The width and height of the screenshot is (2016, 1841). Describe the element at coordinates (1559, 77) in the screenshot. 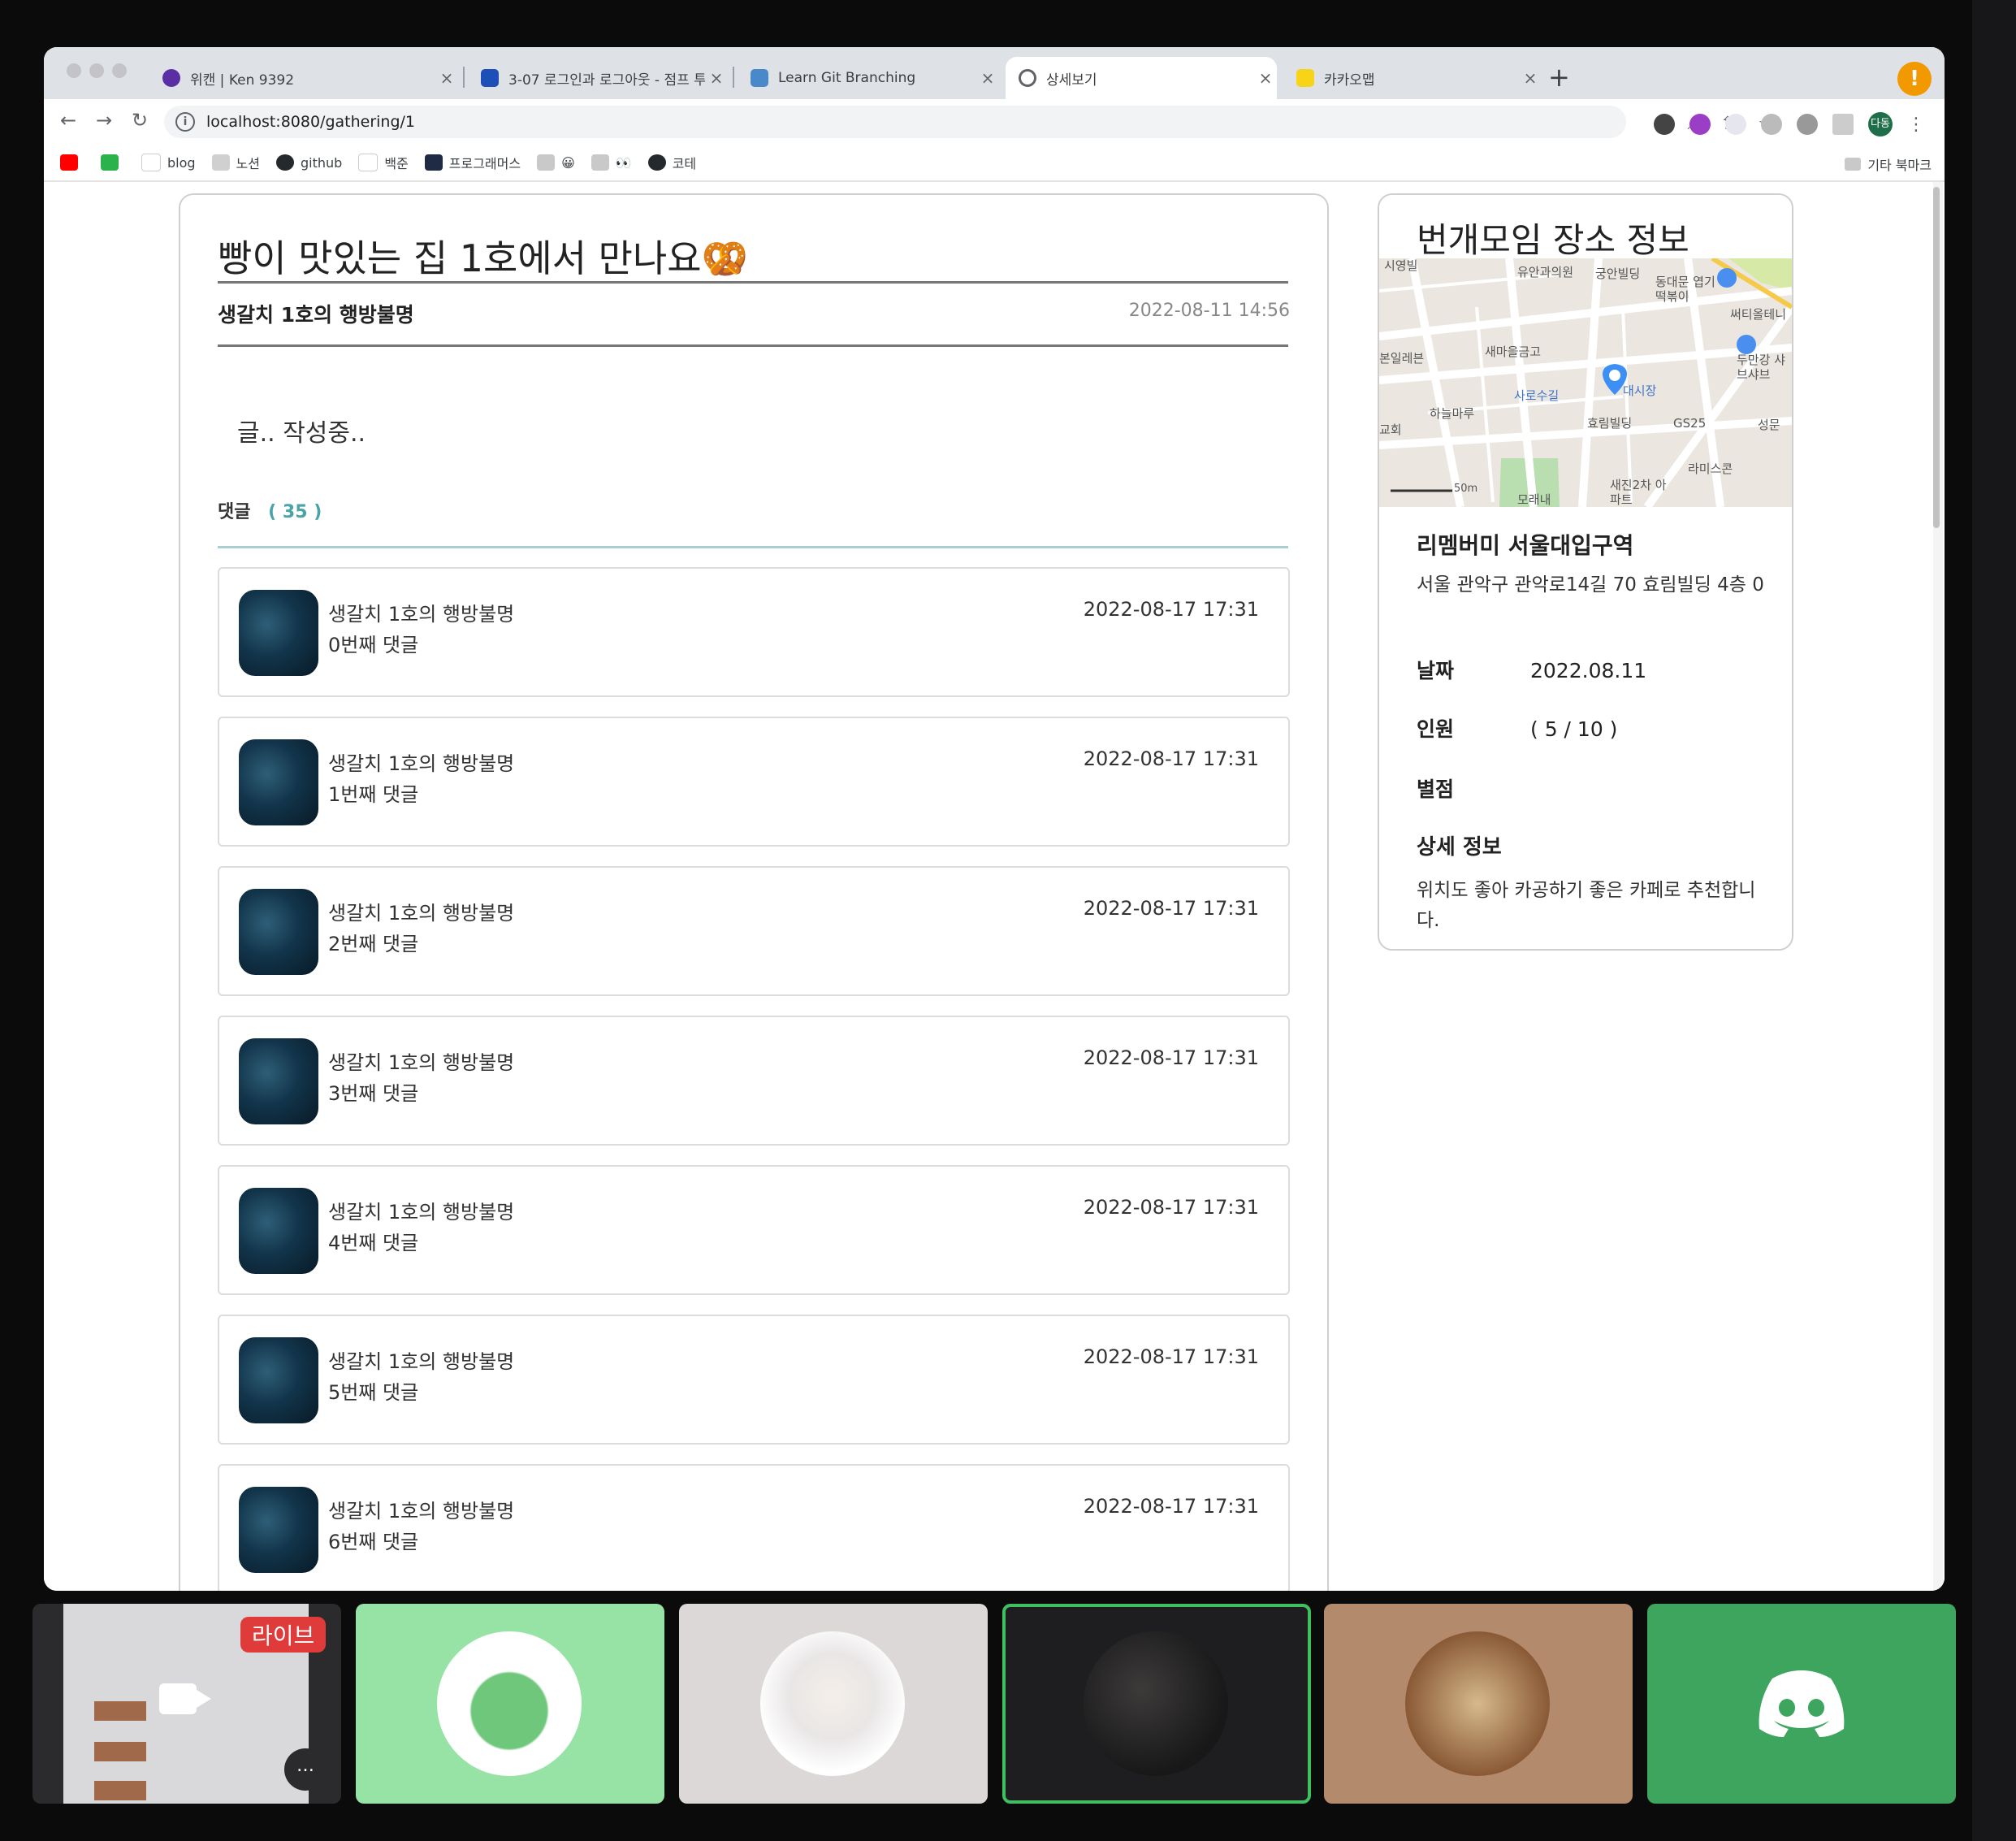

I see `new-tab-plus-icon: +` at that location.